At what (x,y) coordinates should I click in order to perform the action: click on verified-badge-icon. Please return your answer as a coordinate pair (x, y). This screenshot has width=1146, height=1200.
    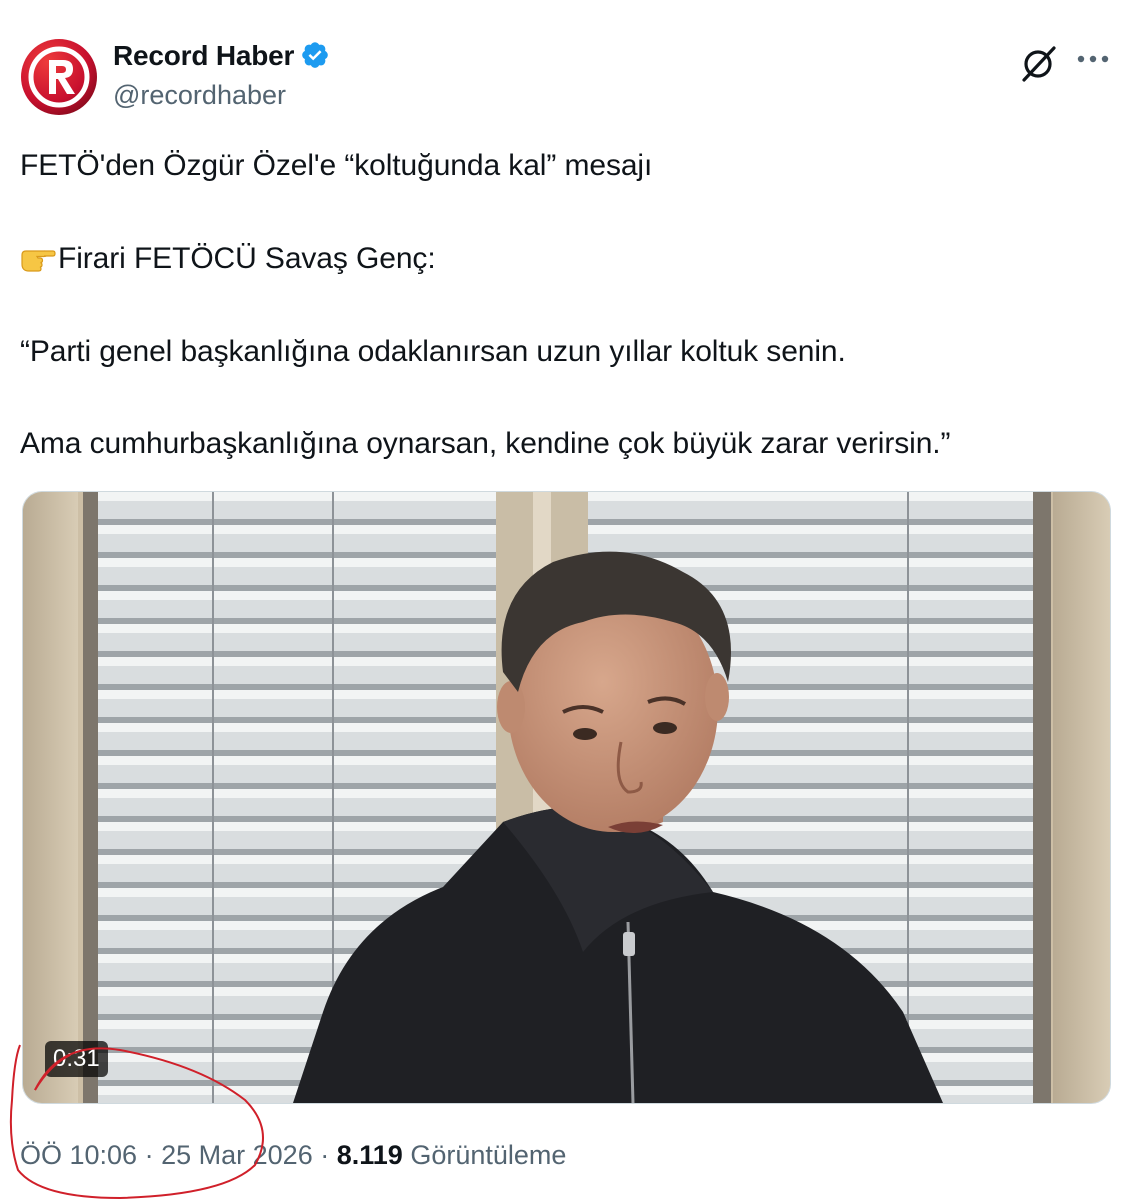
    Looking at the image, I should click on (315, 55).